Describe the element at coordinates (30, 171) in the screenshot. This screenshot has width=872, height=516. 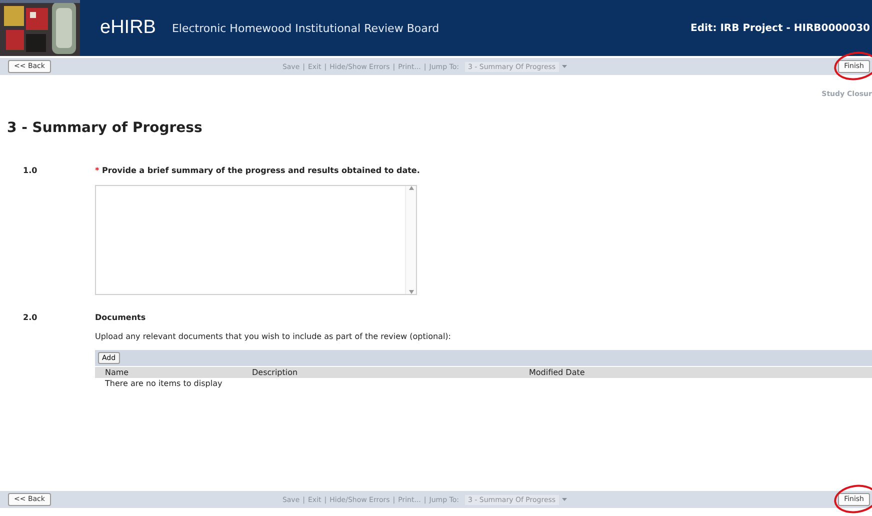
I see `question-number: 1.0` at that location.